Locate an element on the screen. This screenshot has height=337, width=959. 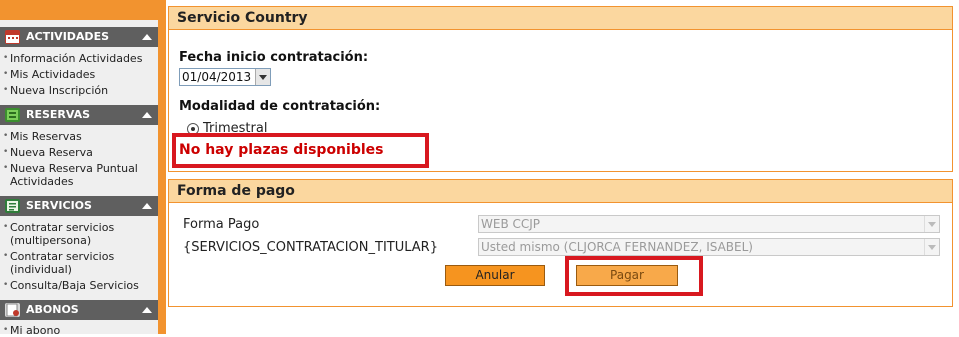
sidebar-item-nueva-reserva-puntual: • Nueva Reserva Puntual Actividades is located at coordinates (80, 175).